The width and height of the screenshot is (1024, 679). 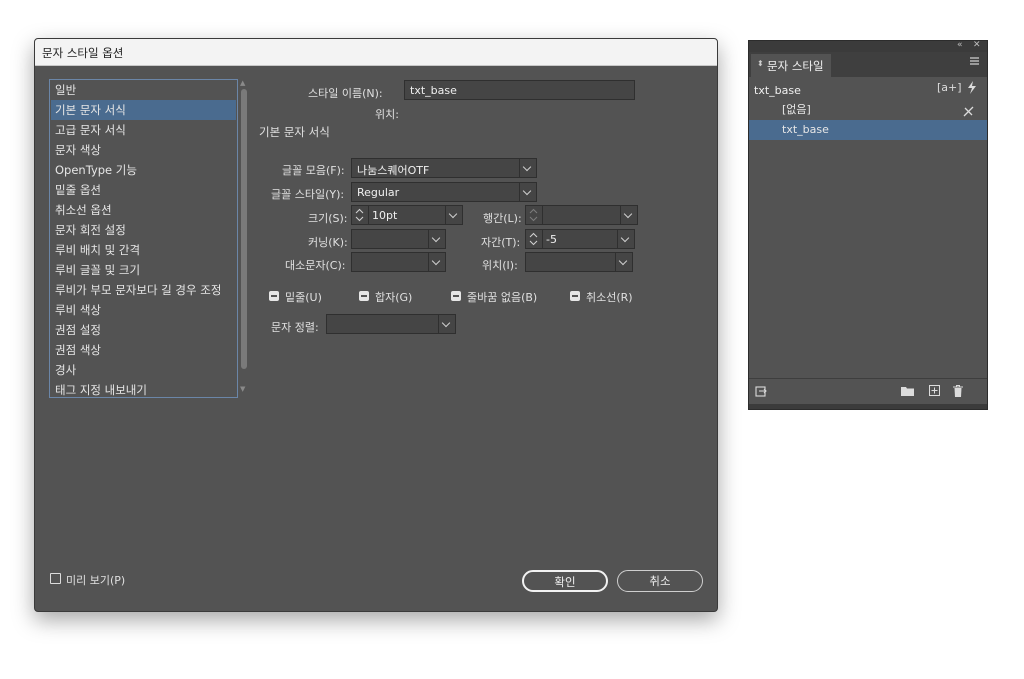 I want to click on add-icon, so click(x=934, y=392).